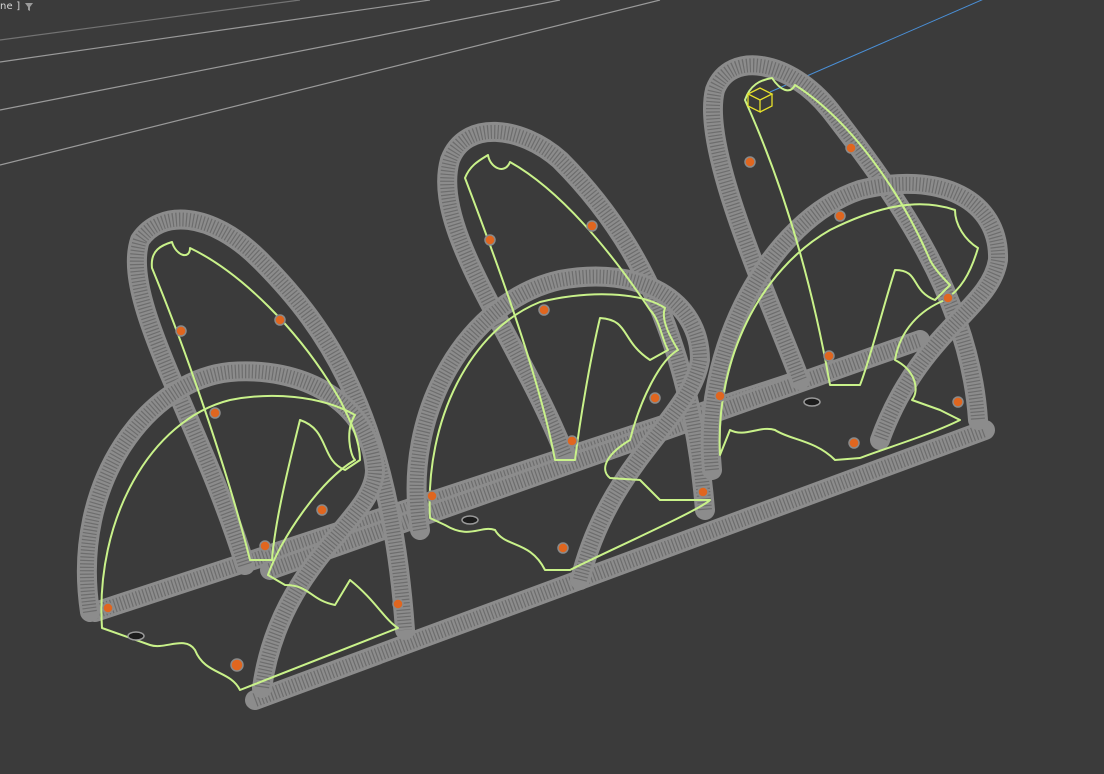  I want to click on grid-lines, so click(330, 83).